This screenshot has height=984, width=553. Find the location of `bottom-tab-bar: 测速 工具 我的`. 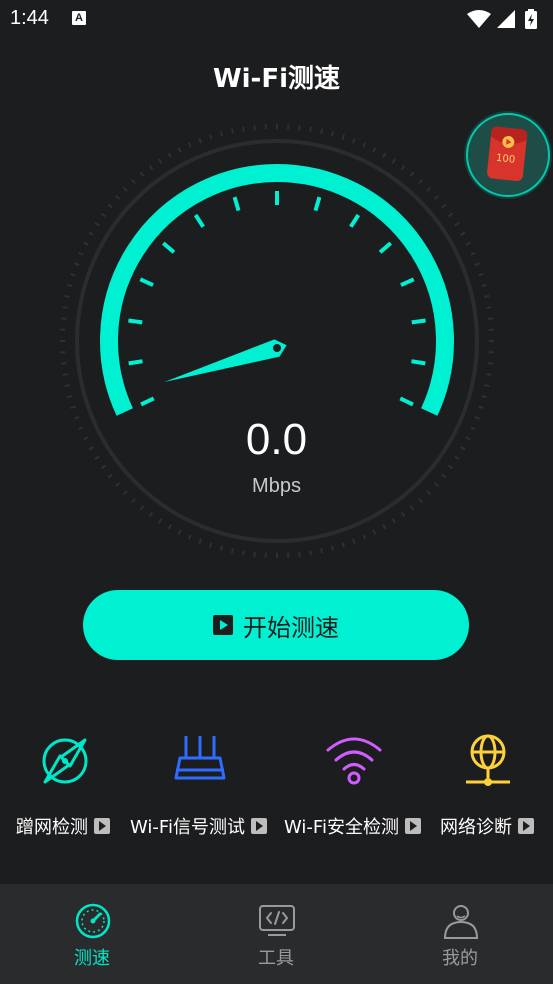

bottom-tab-bar: 测速 工具 我的 is located at coordinates (276, 934).